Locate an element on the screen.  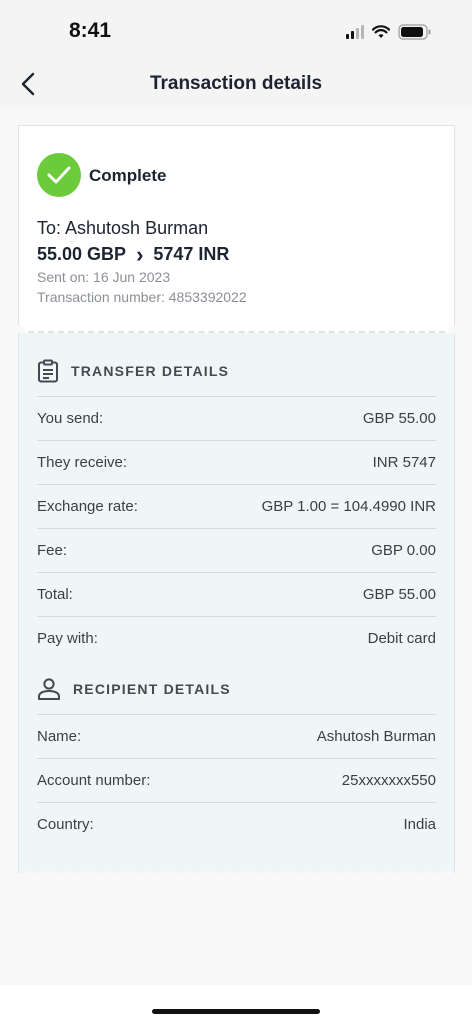
detail-label: Country: is located at coordinates (65, 824).